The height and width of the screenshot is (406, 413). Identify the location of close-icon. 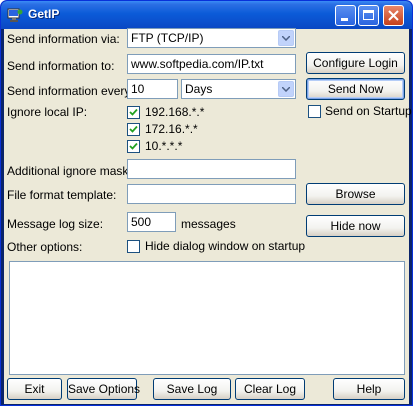
(393, 15).